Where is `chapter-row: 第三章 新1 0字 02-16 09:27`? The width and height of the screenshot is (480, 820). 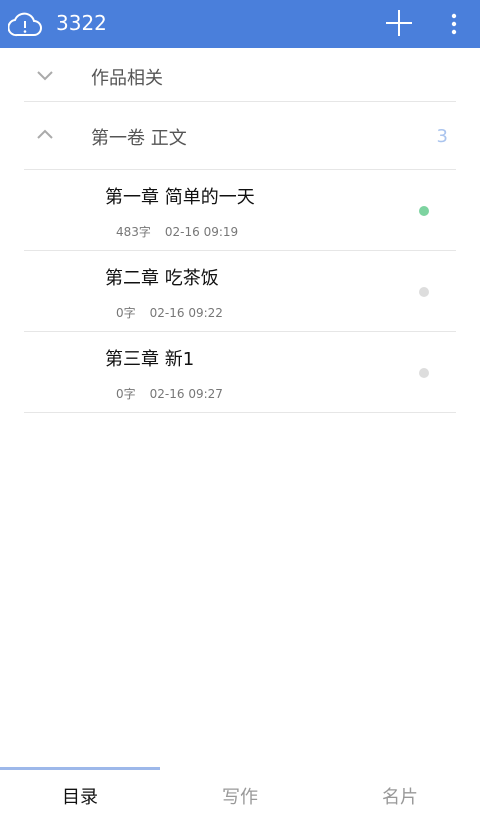 chapter-row: 第三章 新1 0字 02-16 09:27 is located at coordinates (240, 372).